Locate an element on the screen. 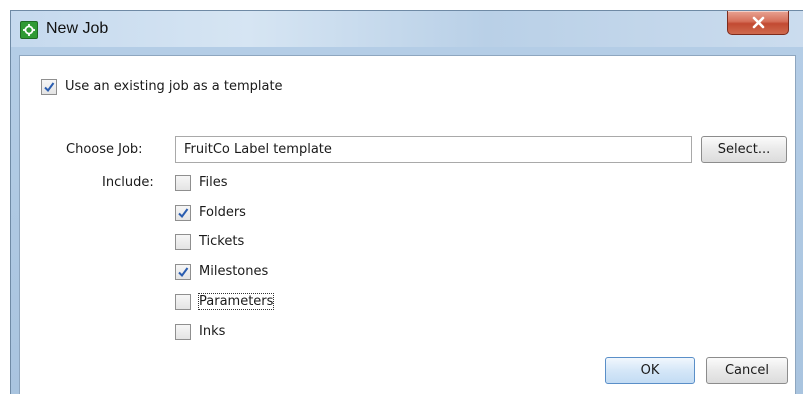 The height and width of the screenshot is (394, 803). include-inks-label: Inks is located at coordinates (212, 331).